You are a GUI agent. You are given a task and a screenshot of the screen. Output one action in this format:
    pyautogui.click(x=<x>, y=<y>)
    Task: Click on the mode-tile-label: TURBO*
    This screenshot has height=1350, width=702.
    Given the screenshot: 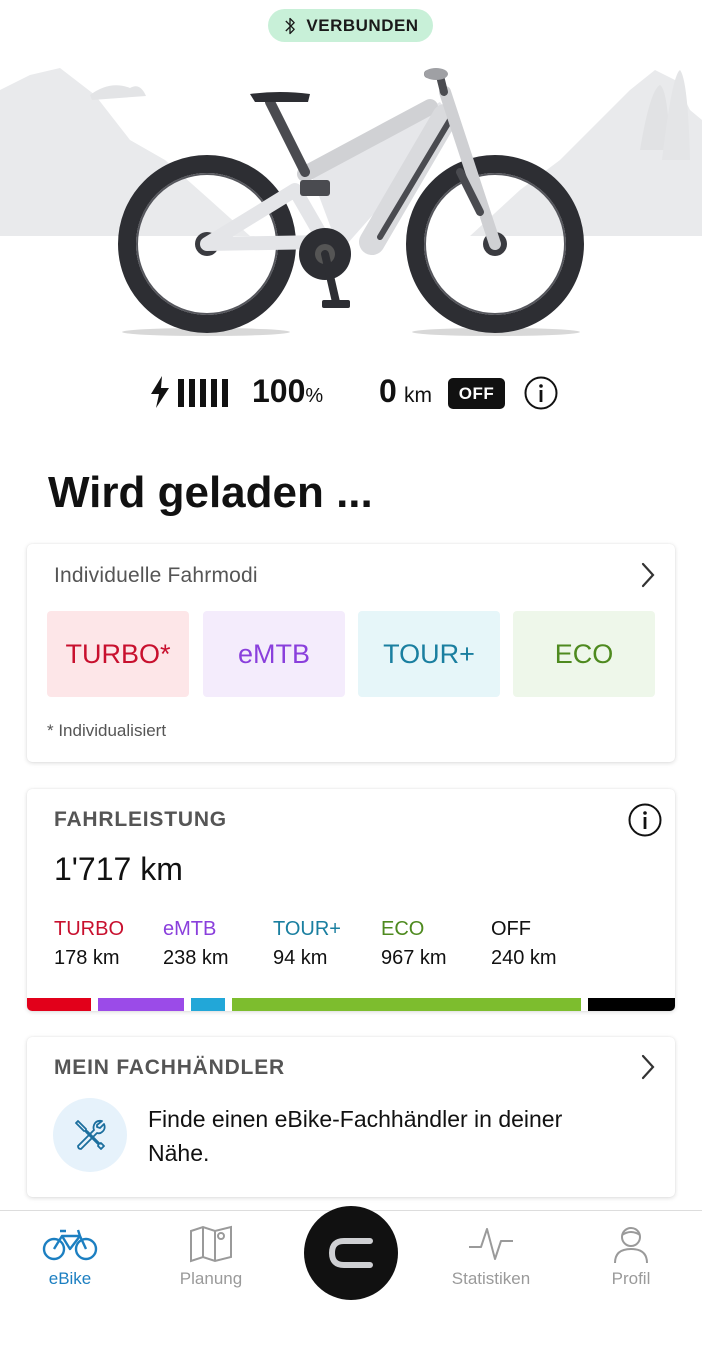 What is the action you would take?
    pyautogui.click(x=118, y=653)
    